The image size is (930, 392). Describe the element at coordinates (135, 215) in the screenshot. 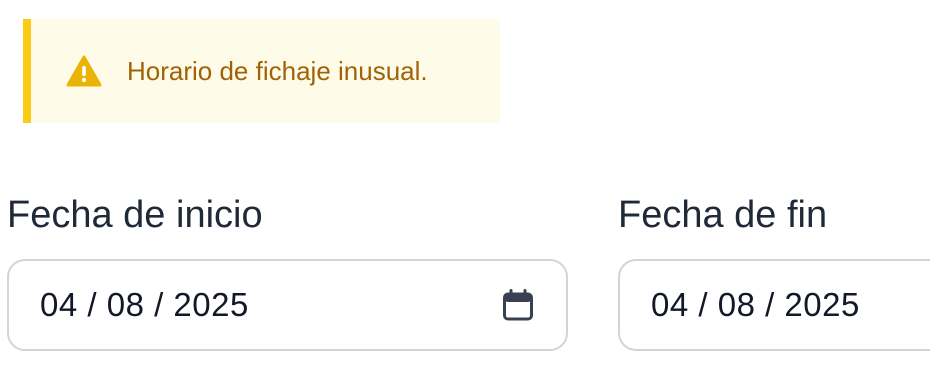

I see `start-date-label: Fecha de inicio` at that location.